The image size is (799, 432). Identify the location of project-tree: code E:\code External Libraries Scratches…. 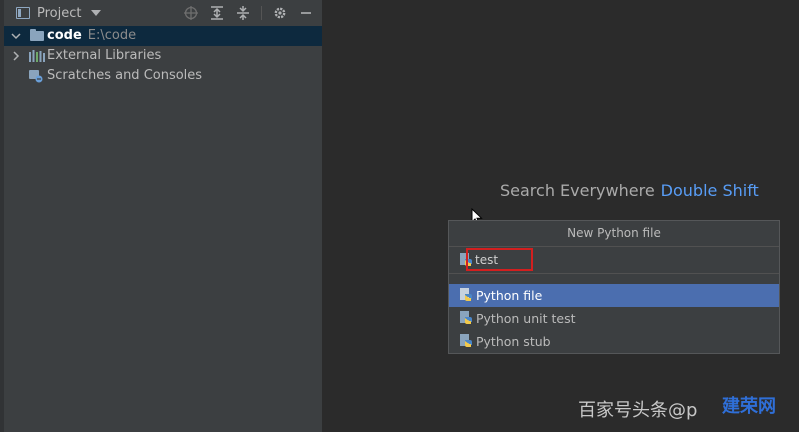
(163, 56).